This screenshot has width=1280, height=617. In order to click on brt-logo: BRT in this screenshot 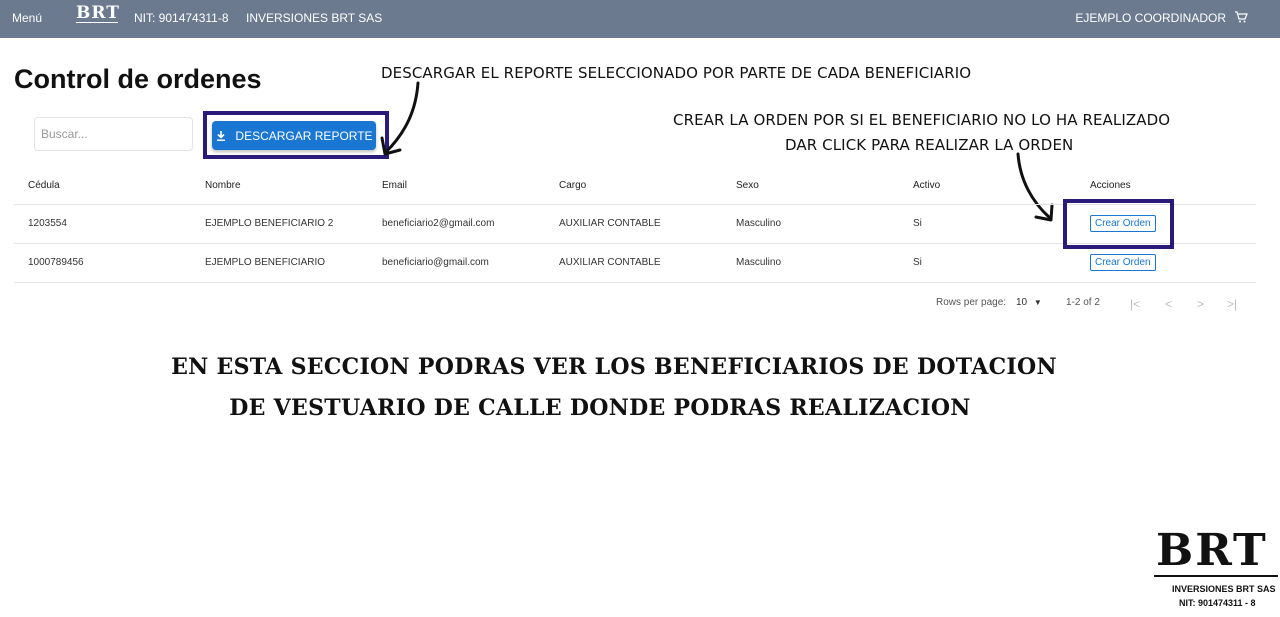, I will do `click(98, 17)`.